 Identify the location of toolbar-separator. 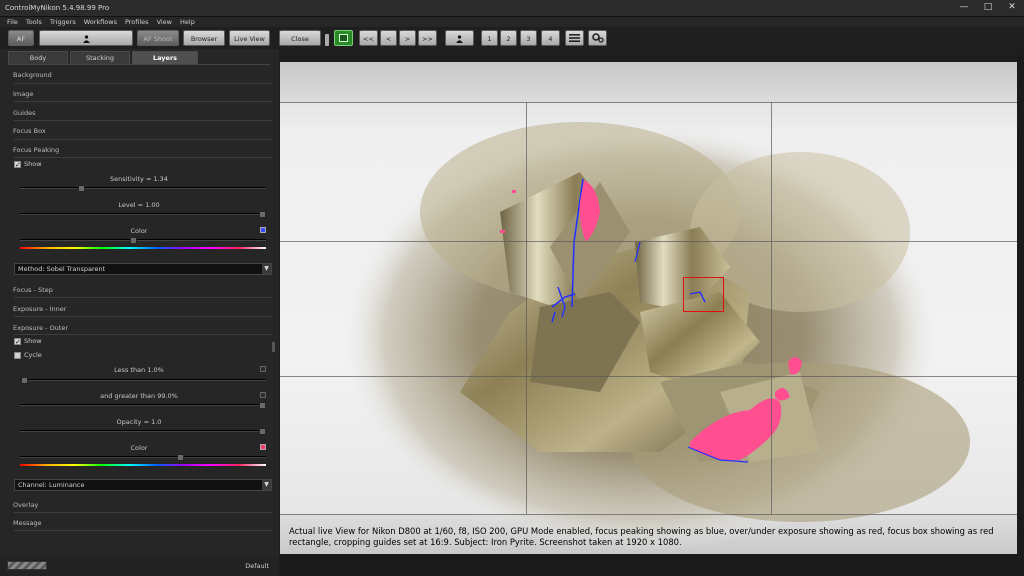
(327, 40).